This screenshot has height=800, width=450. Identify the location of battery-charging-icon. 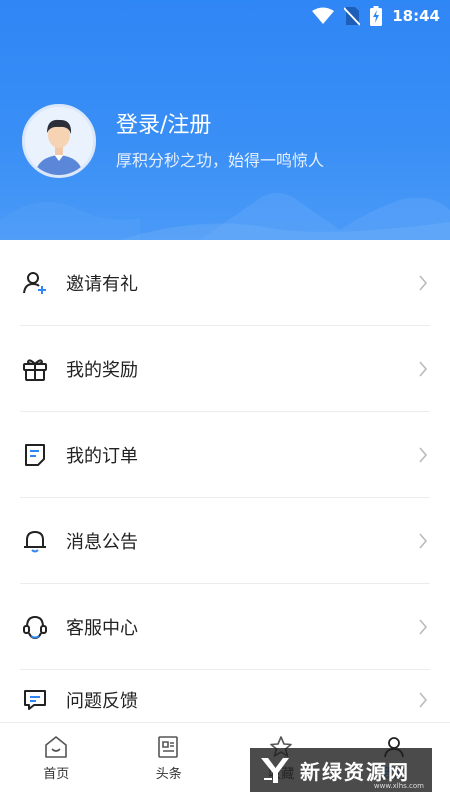
(376, 16).